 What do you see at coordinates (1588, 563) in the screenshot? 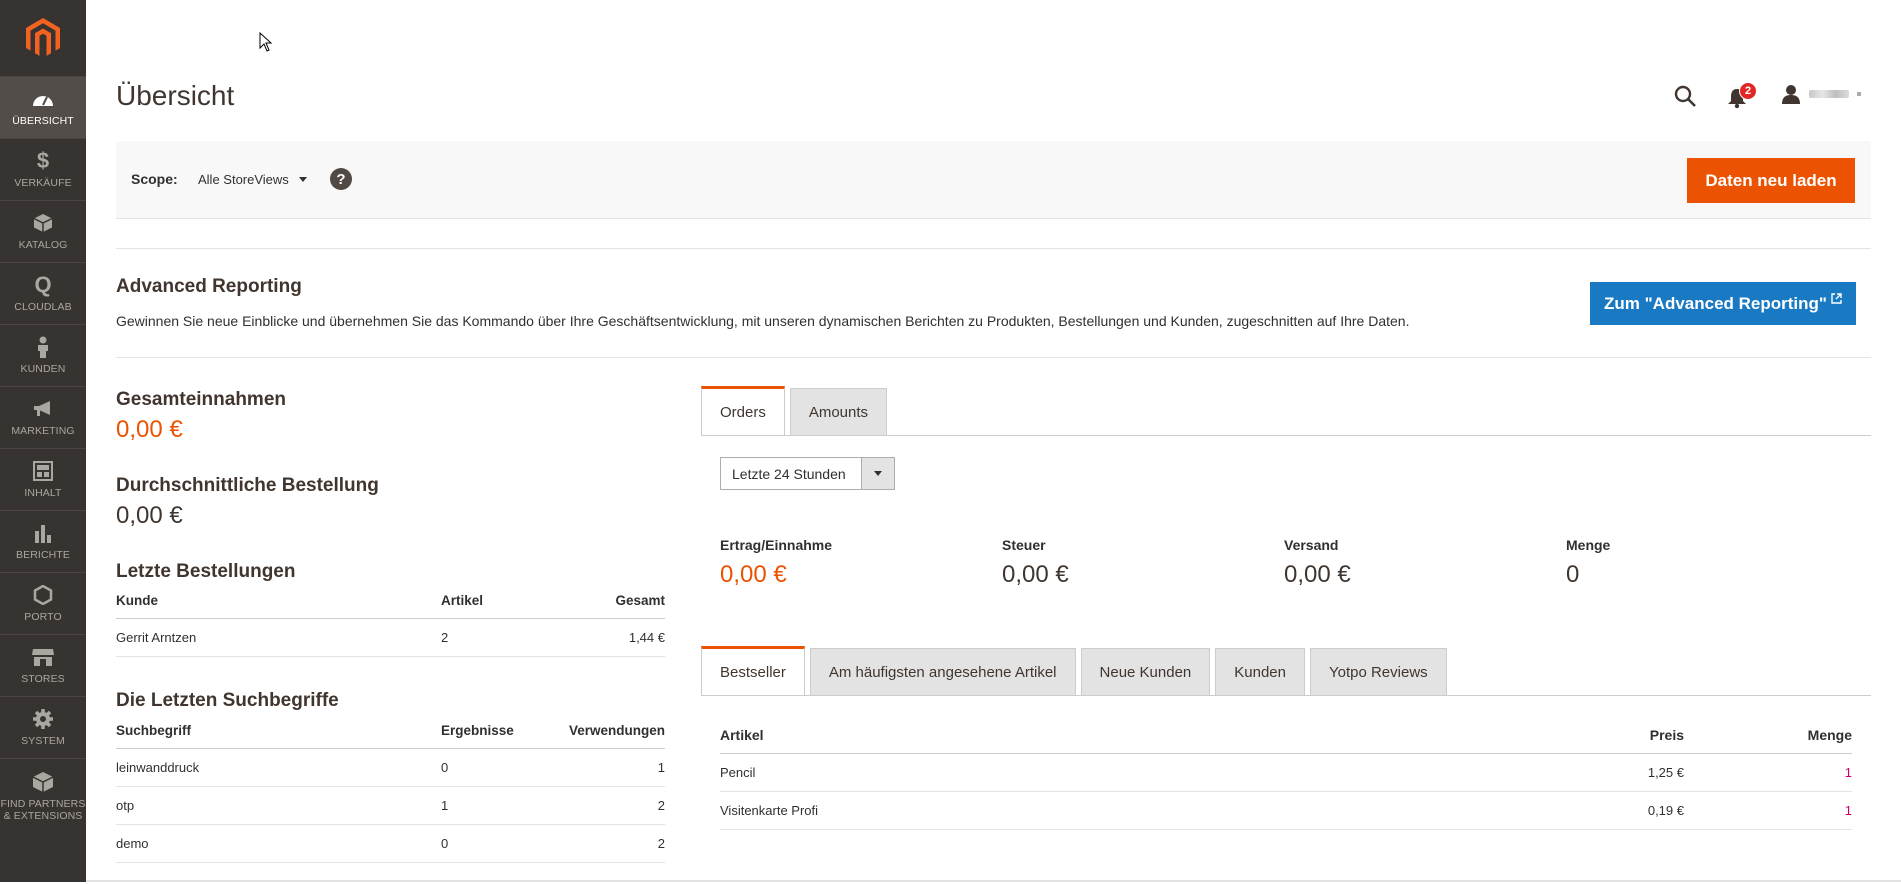
I see `metric-quantity: Menge 0` at bounding box center [1588, 563].